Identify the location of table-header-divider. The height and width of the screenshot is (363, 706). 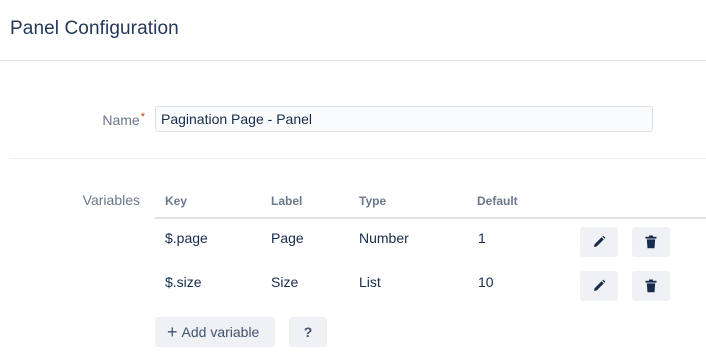
(430, 218).